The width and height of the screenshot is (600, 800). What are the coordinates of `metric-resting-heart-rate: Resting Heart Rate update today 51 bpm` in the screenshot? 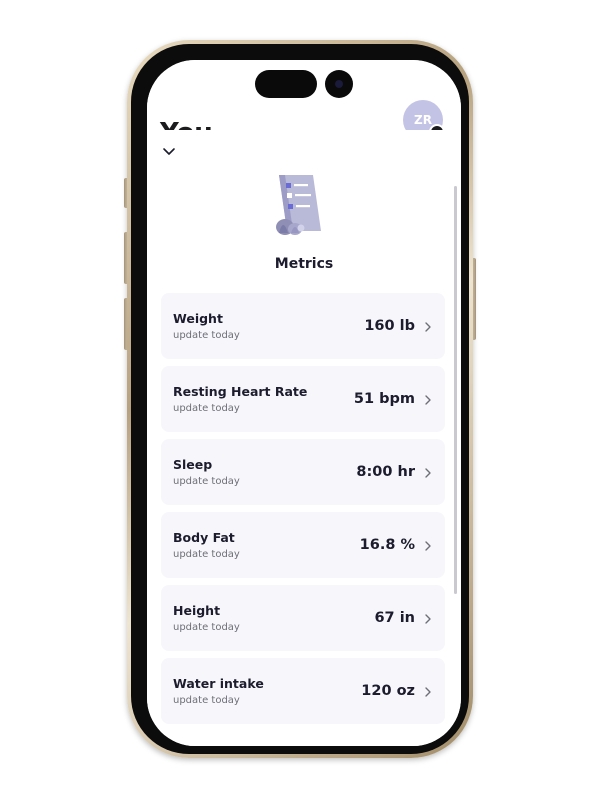 It's located at (303, 399).